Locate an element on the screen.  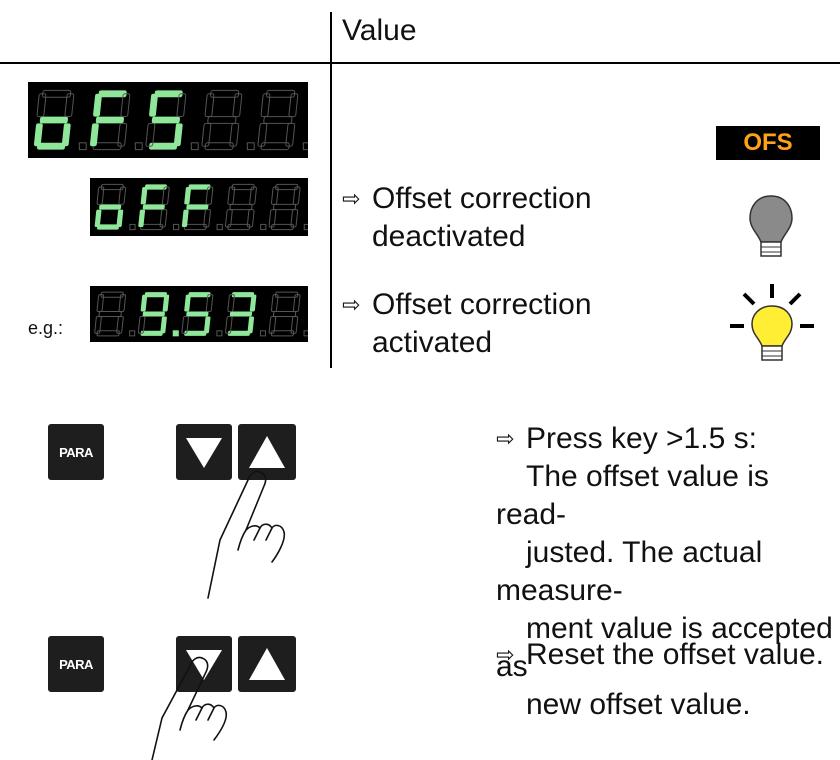
display-example-value is located at coordinates (200, 314).